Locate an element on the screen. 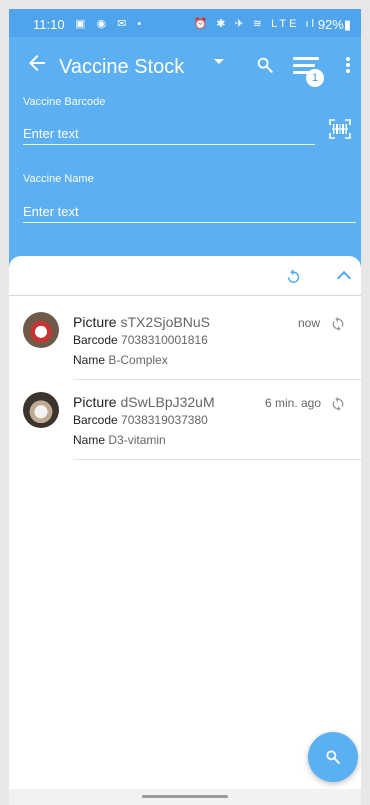 The width and height of the screenshot is (370, 805). item-picture: Picture dSwLBpJ32uM is located at coordinates (144, 402).